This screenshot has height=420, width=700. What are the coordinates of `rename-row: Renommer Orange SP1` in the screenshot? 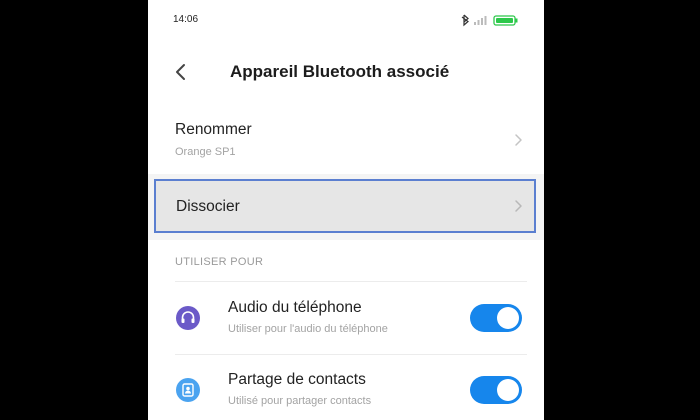 It's located at (346, 138).